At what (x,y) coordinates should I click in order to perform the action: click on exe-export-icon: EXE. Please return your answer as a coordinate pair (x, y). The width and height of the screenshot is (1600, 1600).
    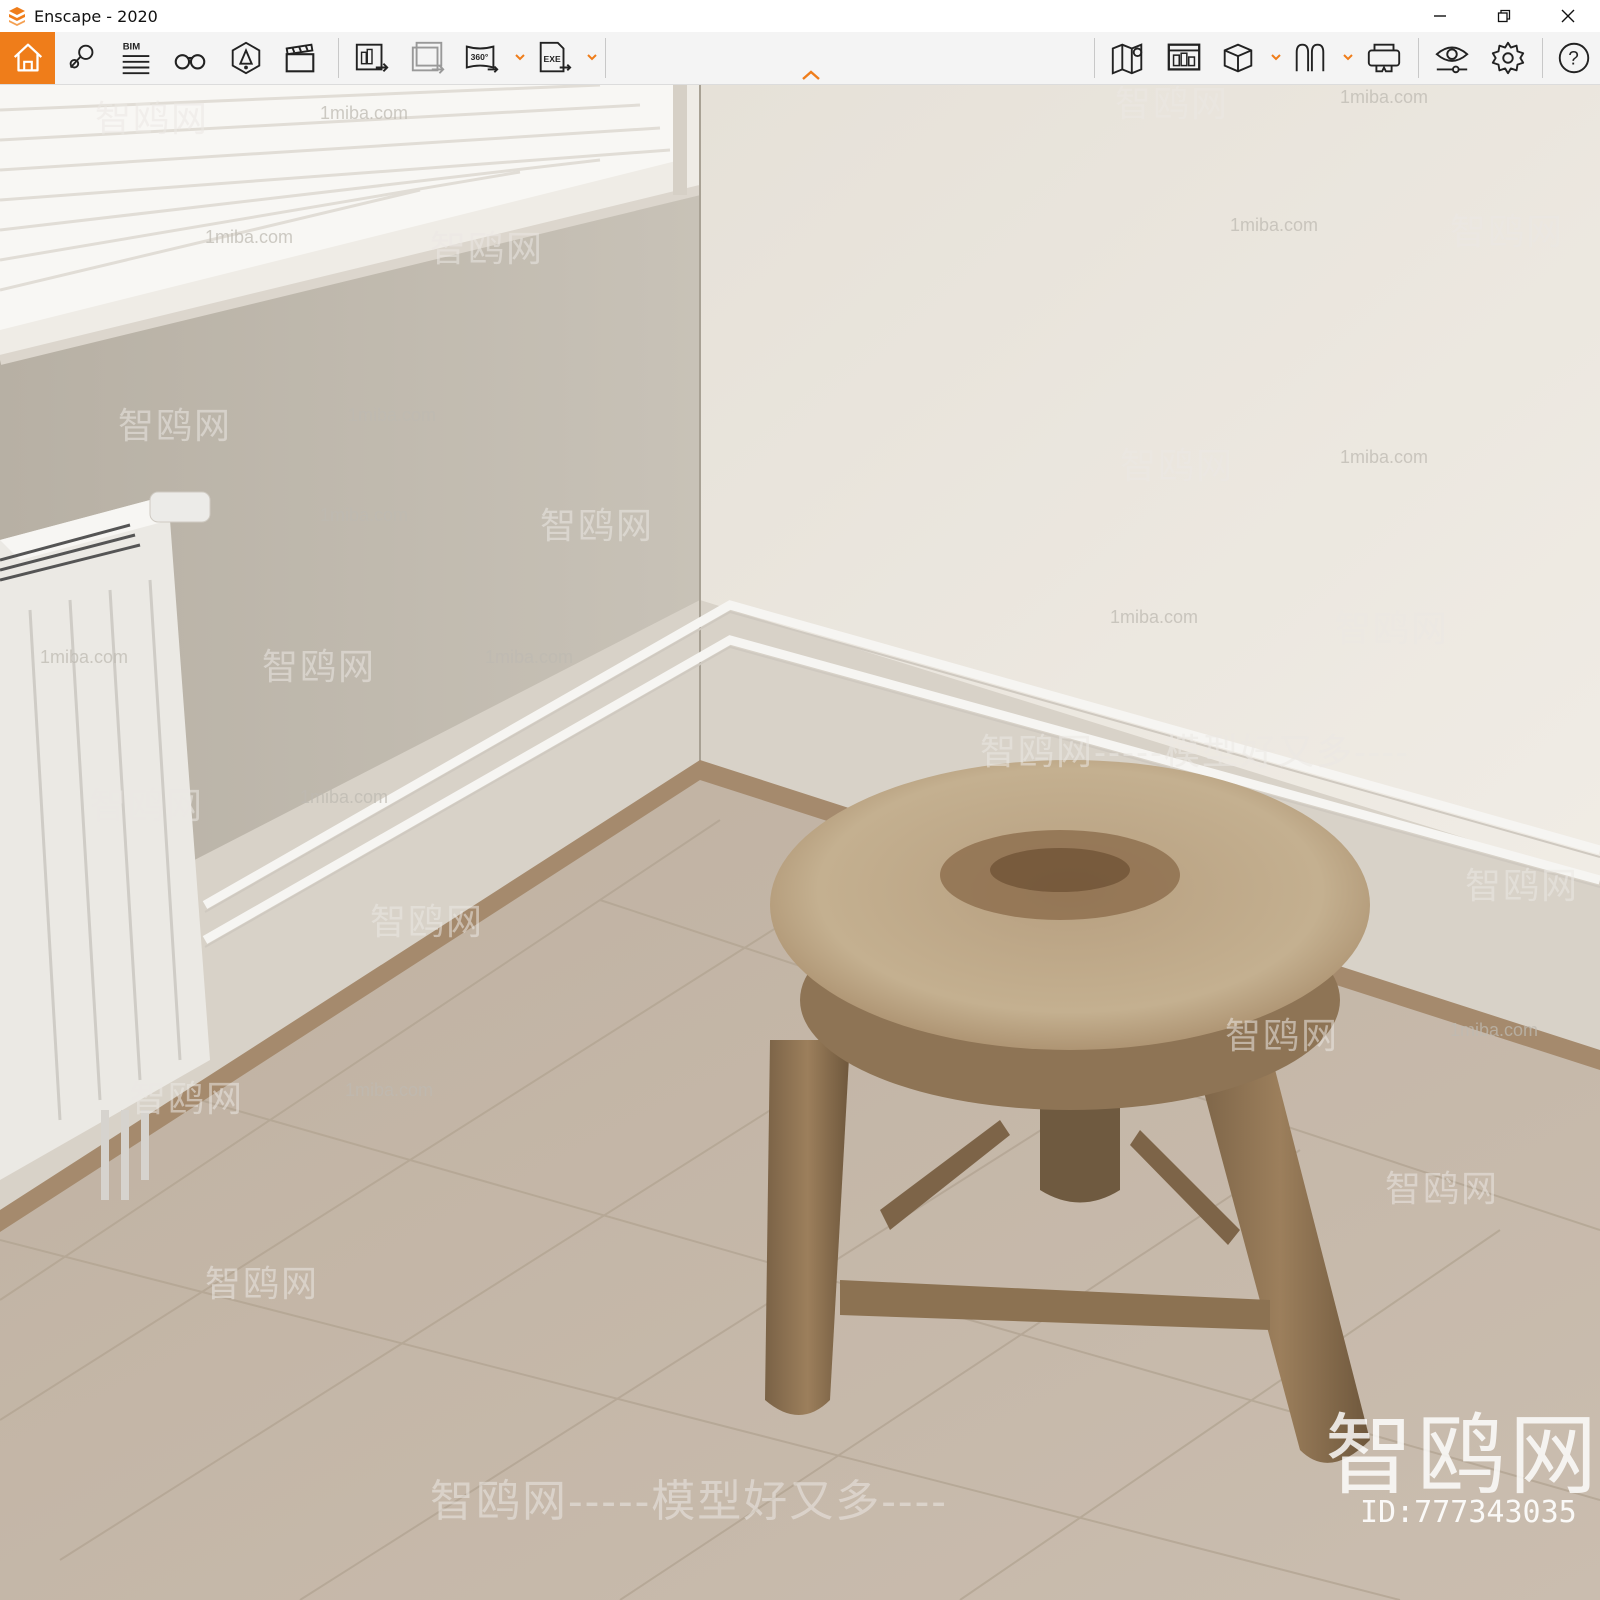
    Looking at the image, I should click on (555, 57).